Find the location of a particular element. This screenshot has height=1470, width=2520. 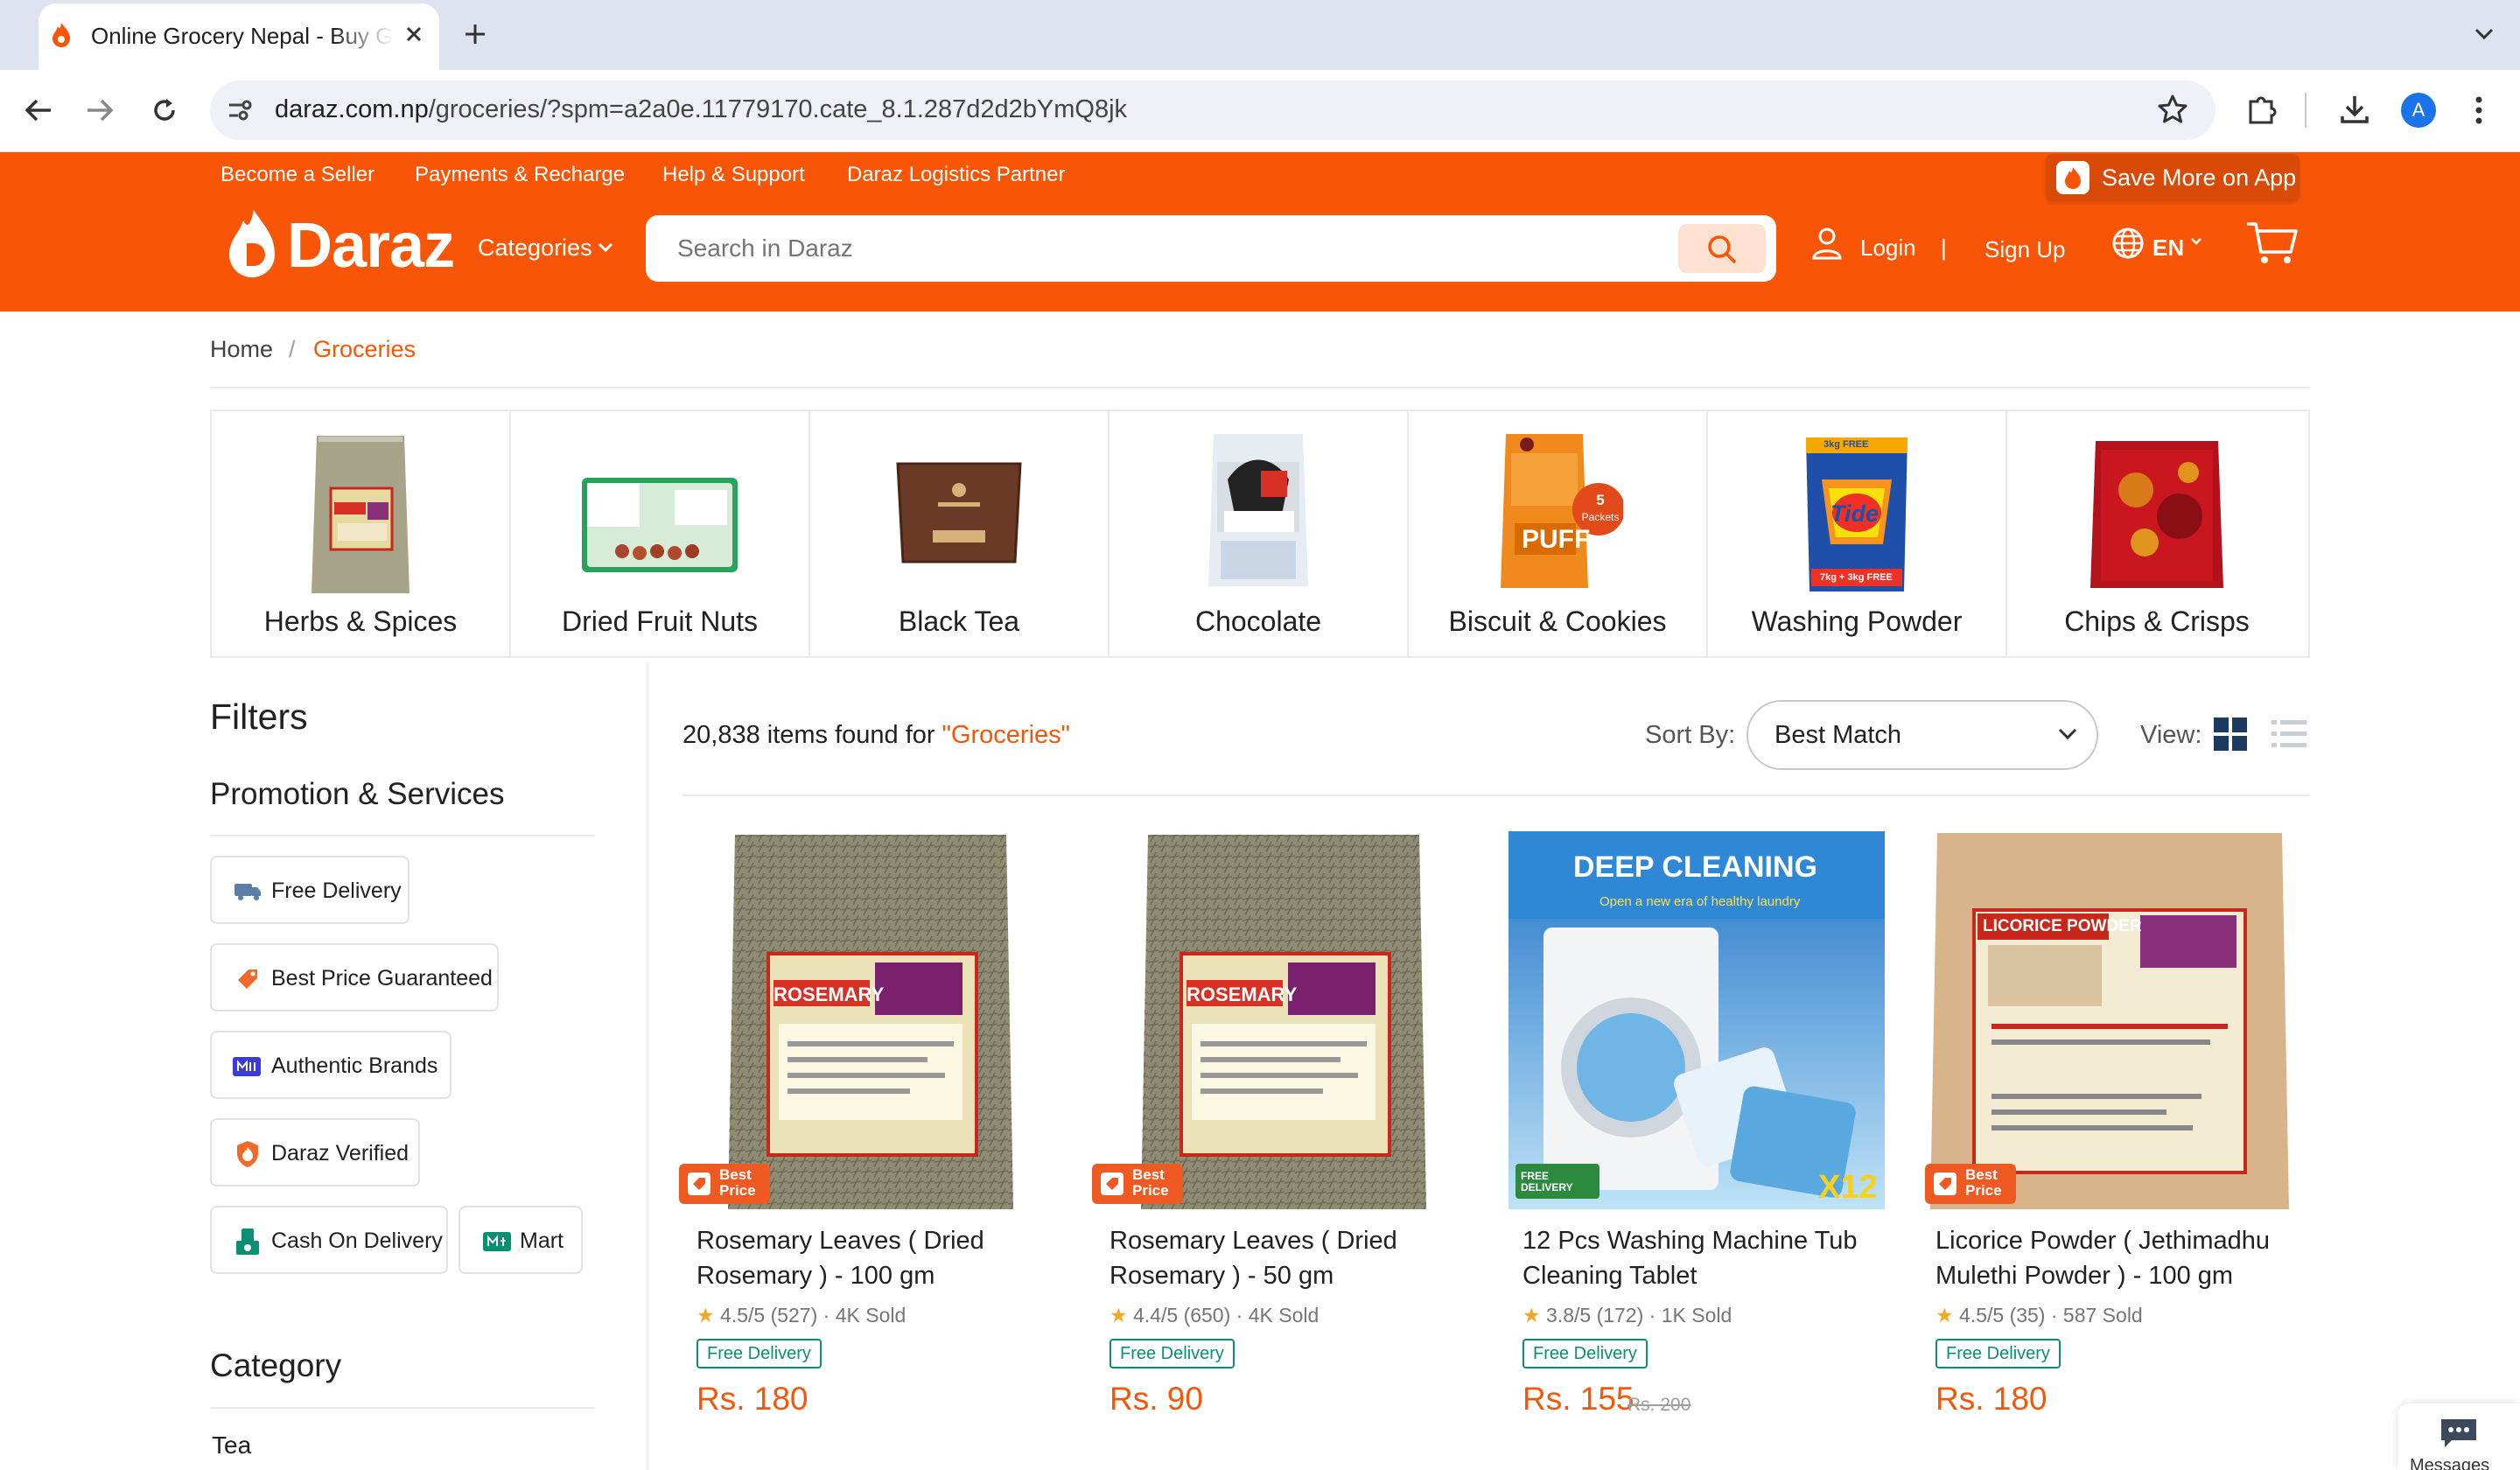

best-price-badge: Best Price is located at coordinates (1970, 1184).